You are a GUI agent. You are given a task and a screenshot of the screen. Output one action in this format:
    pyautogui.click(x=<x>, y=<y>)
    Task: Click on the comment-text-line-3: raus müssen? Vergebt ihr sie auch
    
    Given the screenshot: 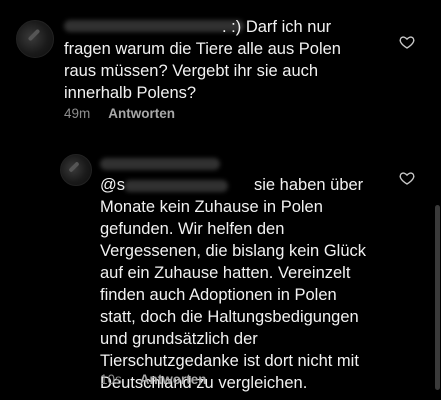 What is the action you would take?
    pyautogui.click(x=191, y=71)
    